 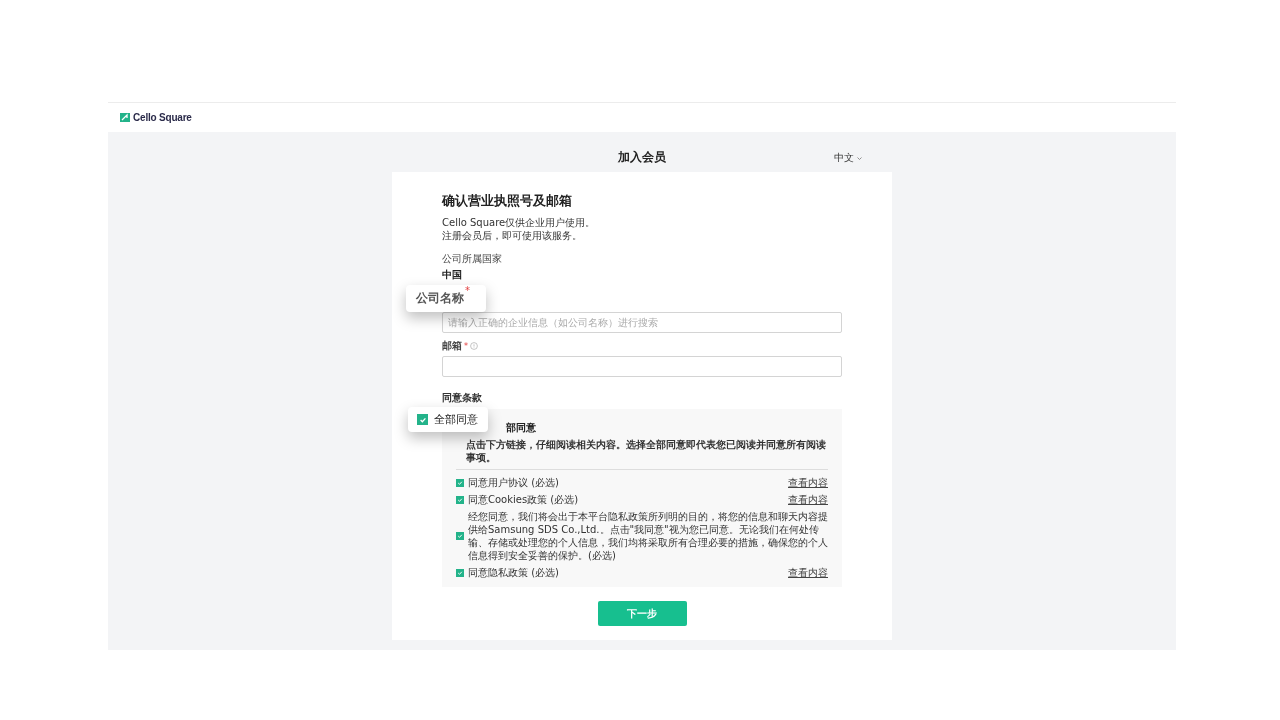 I want to click on all-agree-description: 点击下方链接，仔细阅读相关内容。选择全部同意即代表您已阅读并同意所有阅读事项。, so click(x=646, y=451).